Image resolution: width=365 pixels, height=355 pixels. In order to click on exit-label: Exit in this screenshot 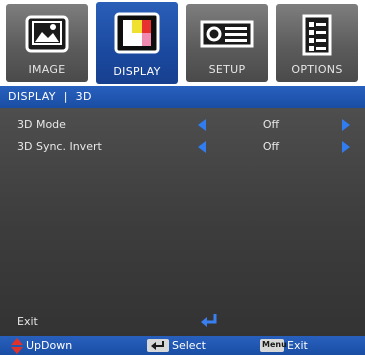, I will do `click(27, 321)`.